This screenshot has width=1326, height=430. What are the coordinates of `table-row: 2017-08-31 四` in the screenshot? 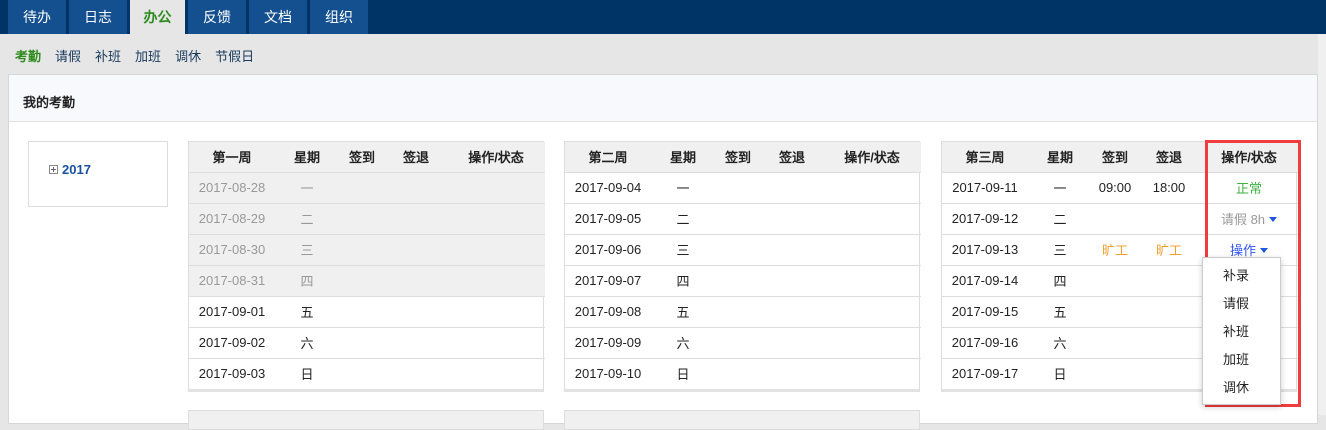 It's located at (367, 280).